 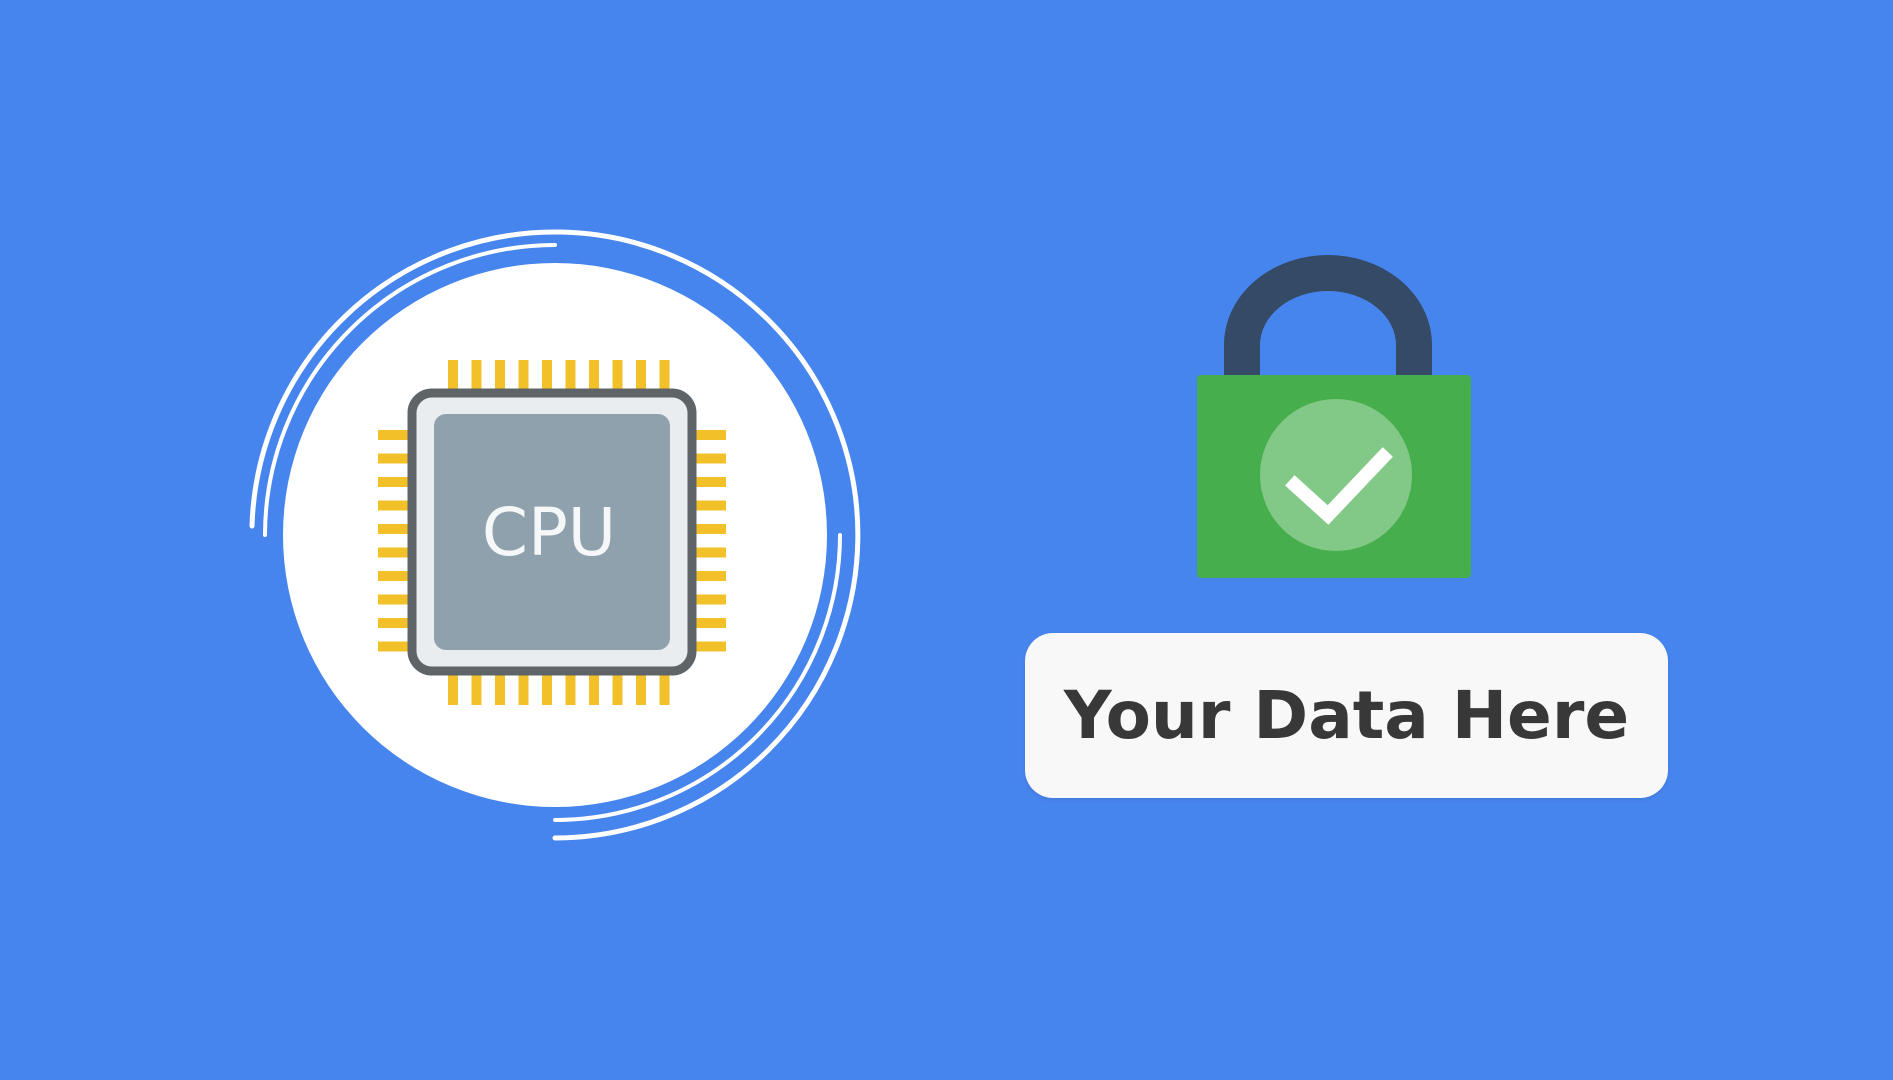 I want to click on cpu-chip-icon: CPU, so click(x=552, y=532).